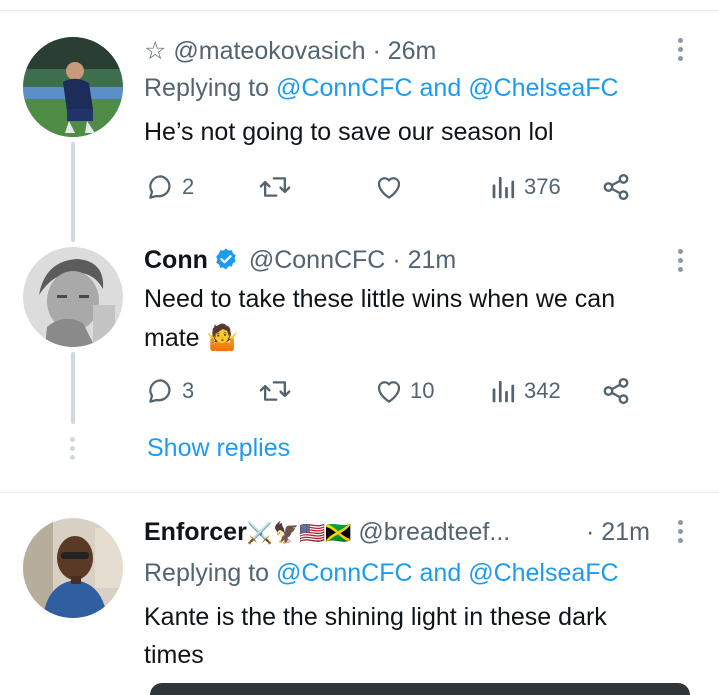 This screenshot has width=719, height=695. I want to click on like-button, so click(392, 187).